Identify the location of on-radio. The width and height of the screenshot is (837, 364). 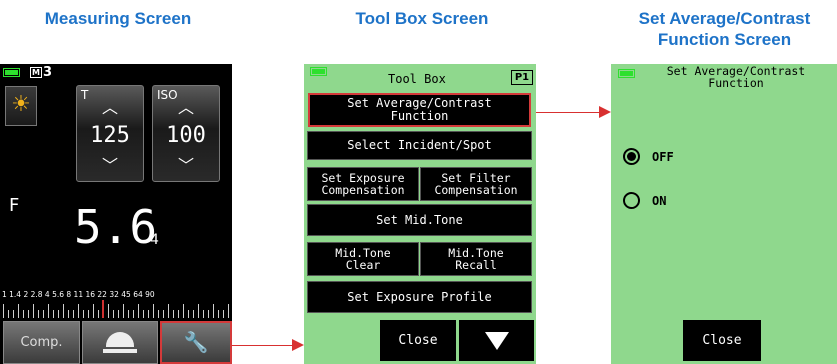
(631, 200).